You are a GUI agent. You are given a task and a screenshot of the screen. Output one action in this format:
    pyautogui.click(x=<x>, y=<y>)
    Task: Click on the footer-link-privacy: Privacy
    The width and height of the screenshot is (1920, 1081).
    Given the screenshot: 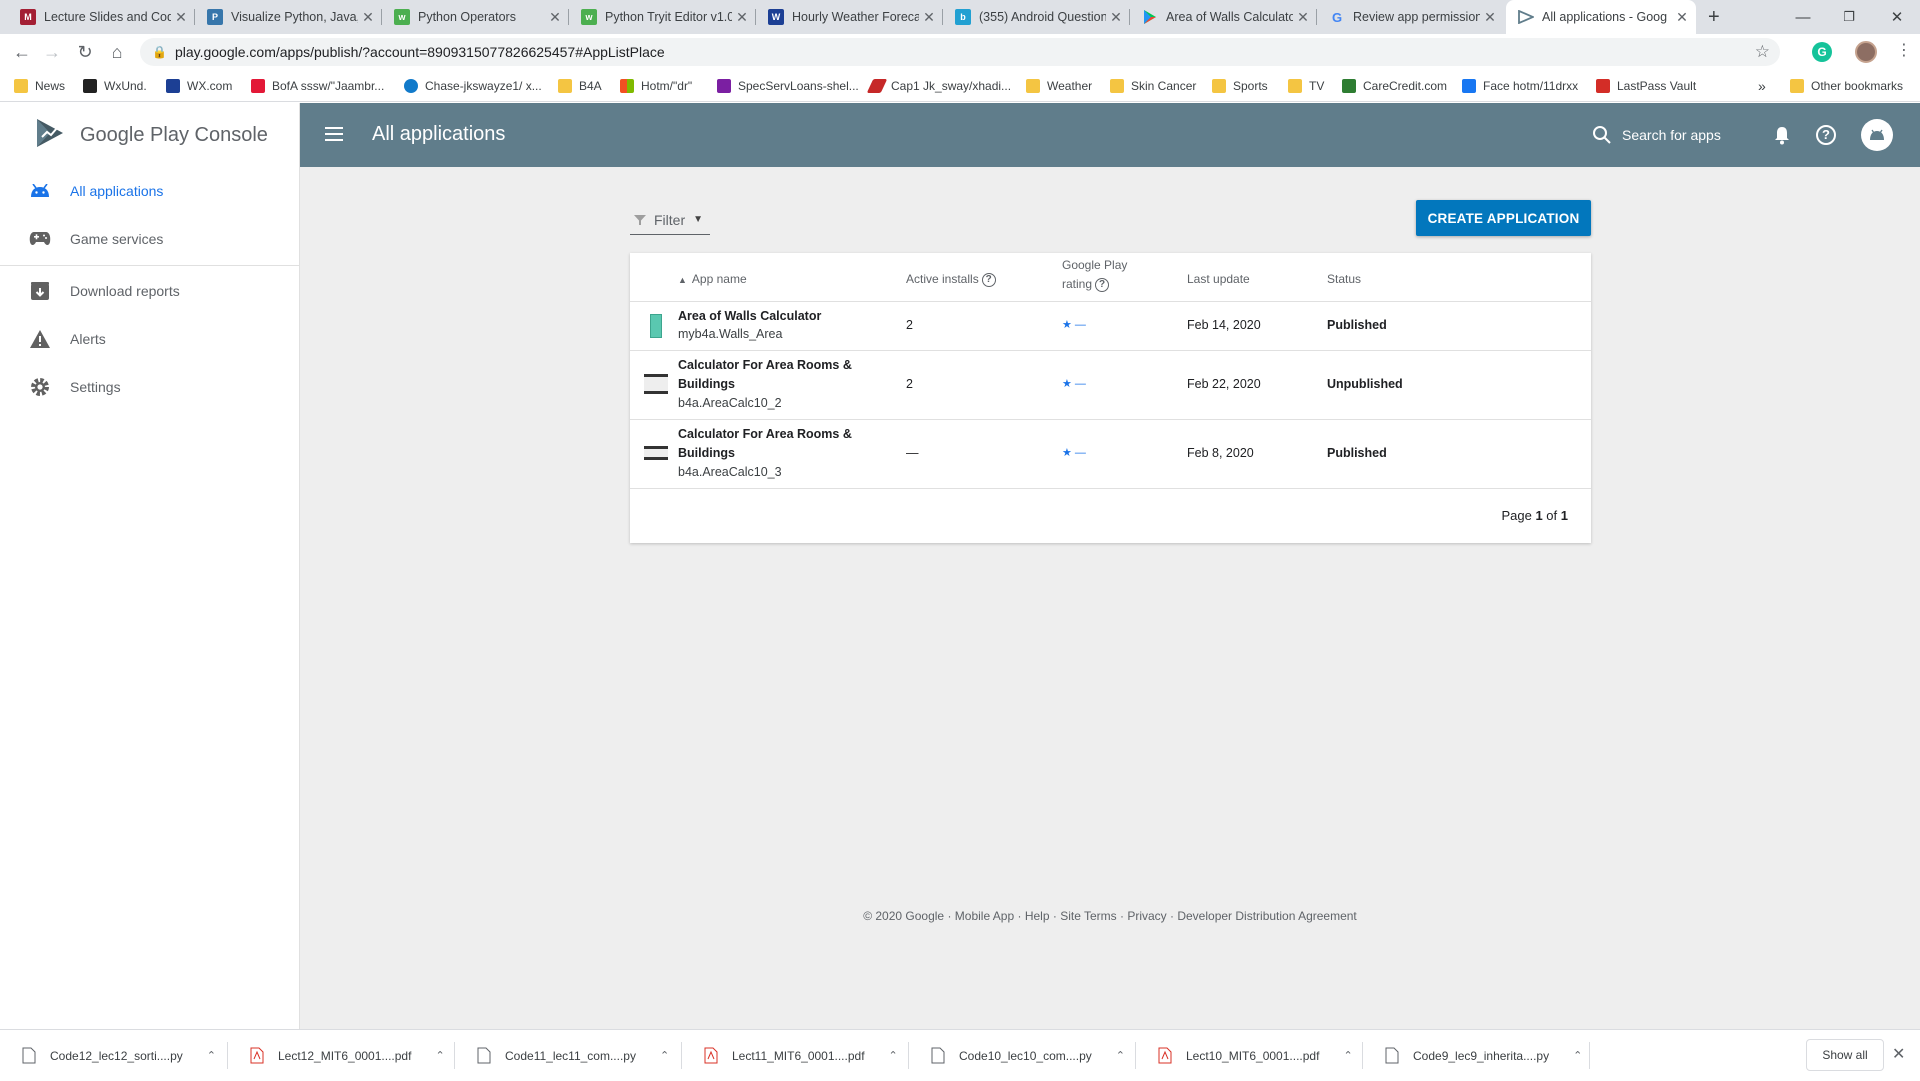 What is the action you would take?
    pyautogui.click(x=1146, y=916)
    